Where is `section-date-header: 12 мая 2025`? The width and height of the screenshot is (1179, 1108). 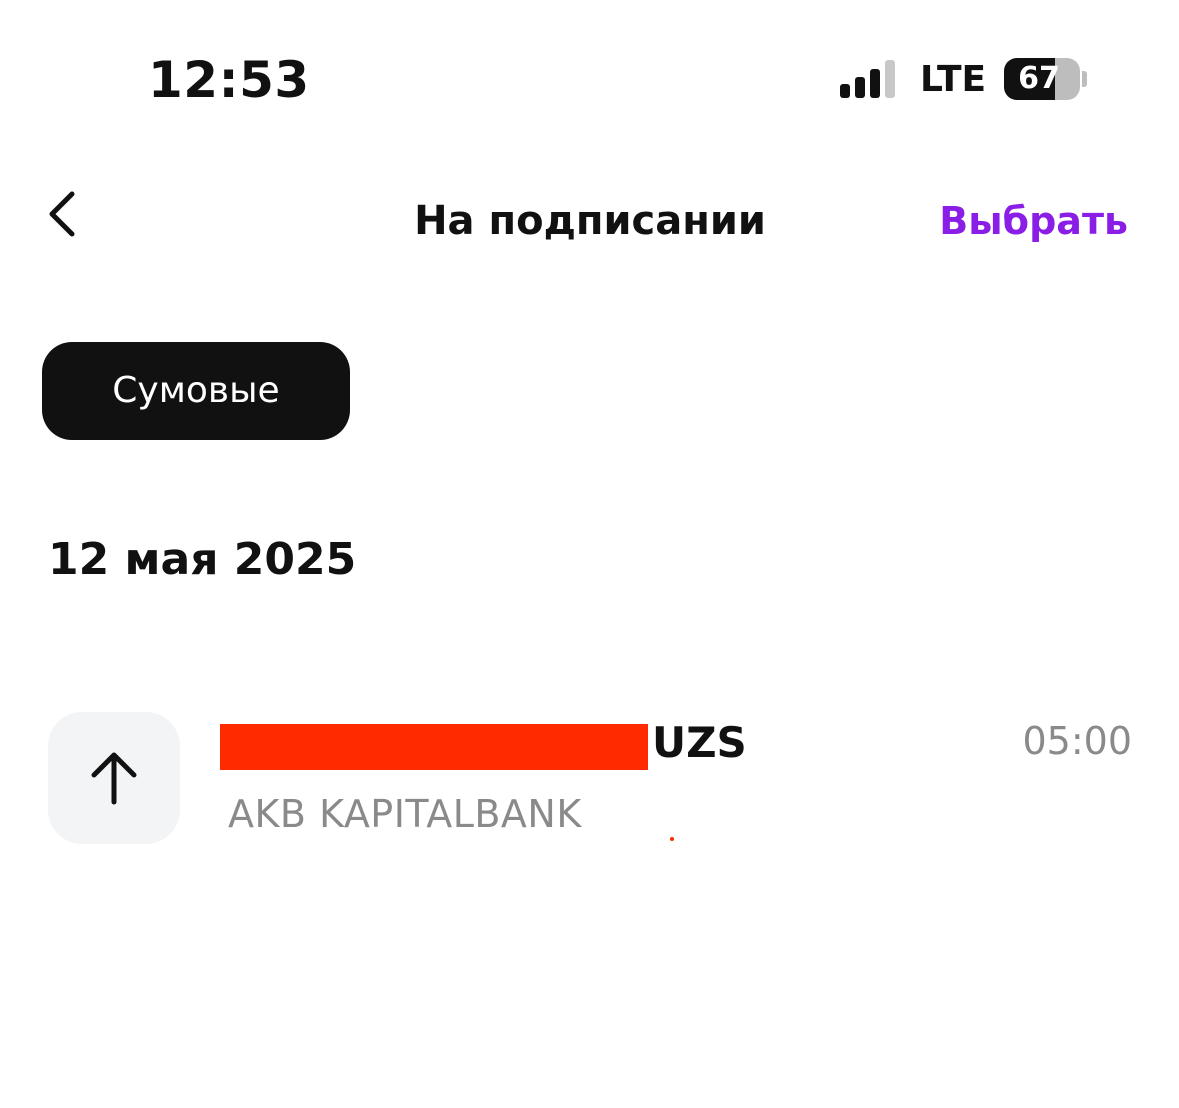 section-date-header: 12 мая 2025 is located at coordinates (202, 559).